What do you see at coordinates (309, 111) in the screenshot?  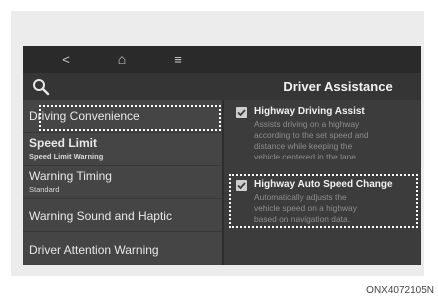 I see `option-title: Highway Driving Assist` at bounding box center [309, 111].